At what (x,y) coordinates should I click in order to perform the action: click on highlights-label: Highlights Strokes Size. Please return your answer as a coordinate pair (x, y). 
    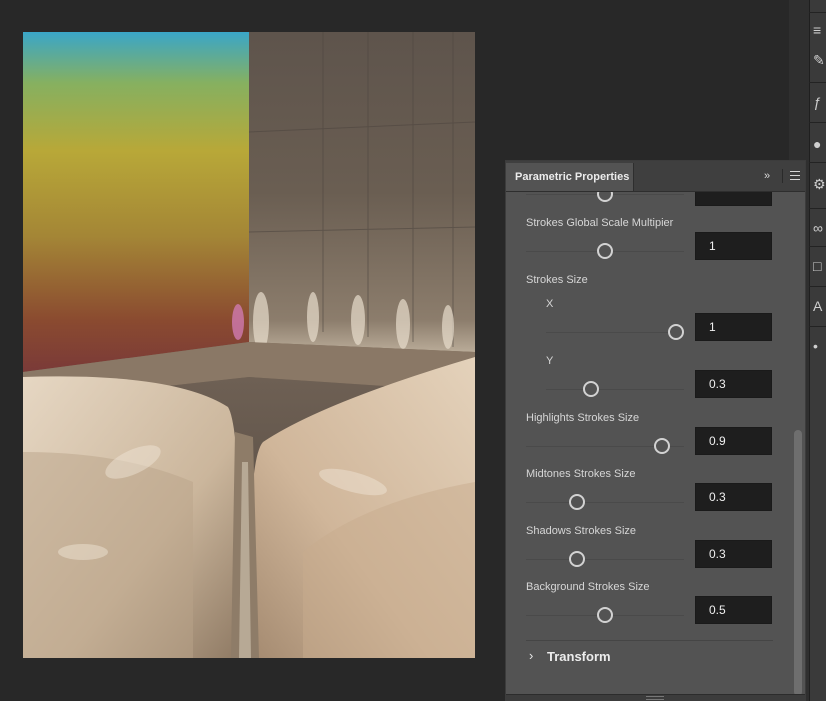
    Looking at the image, I should click on (583, 418).